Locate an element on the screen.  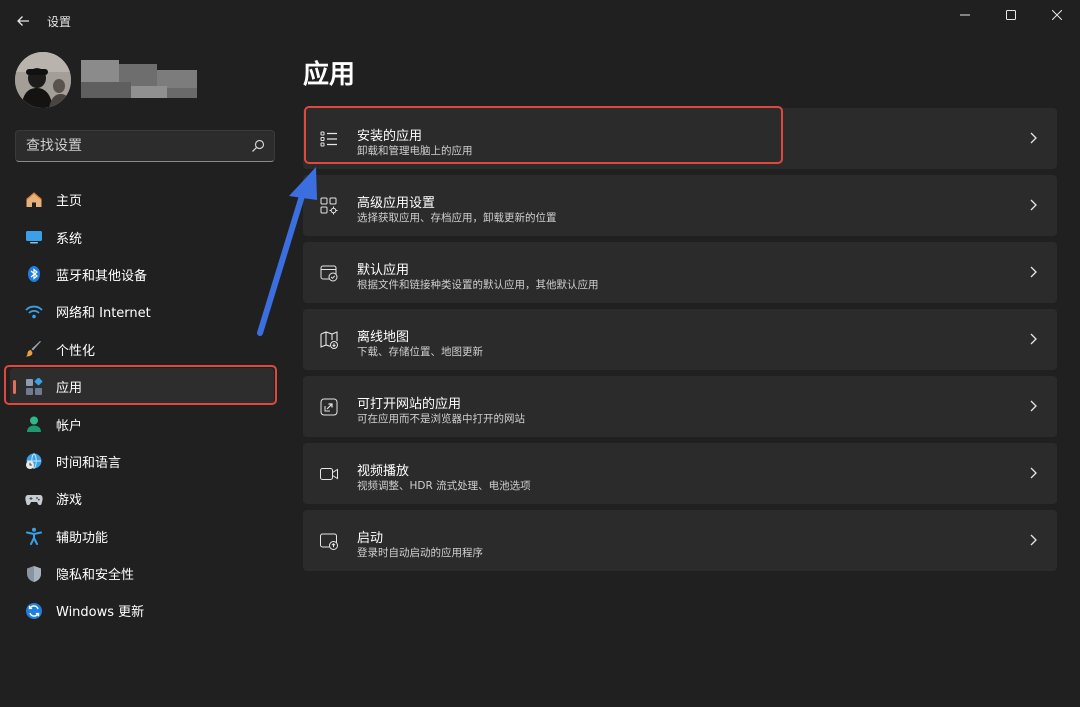
title-bar: 设置 is located at coordinates (540, 22).